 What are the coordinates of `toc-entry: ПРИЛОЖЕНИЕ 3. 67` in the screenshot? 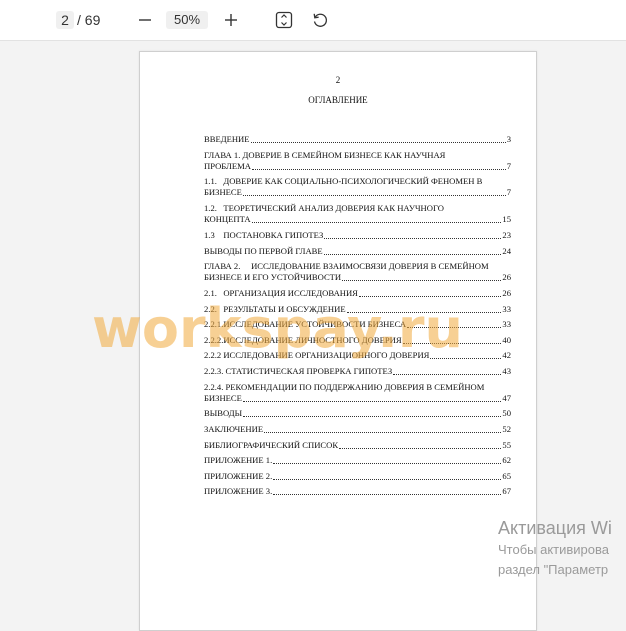 It's located at (357, 491).